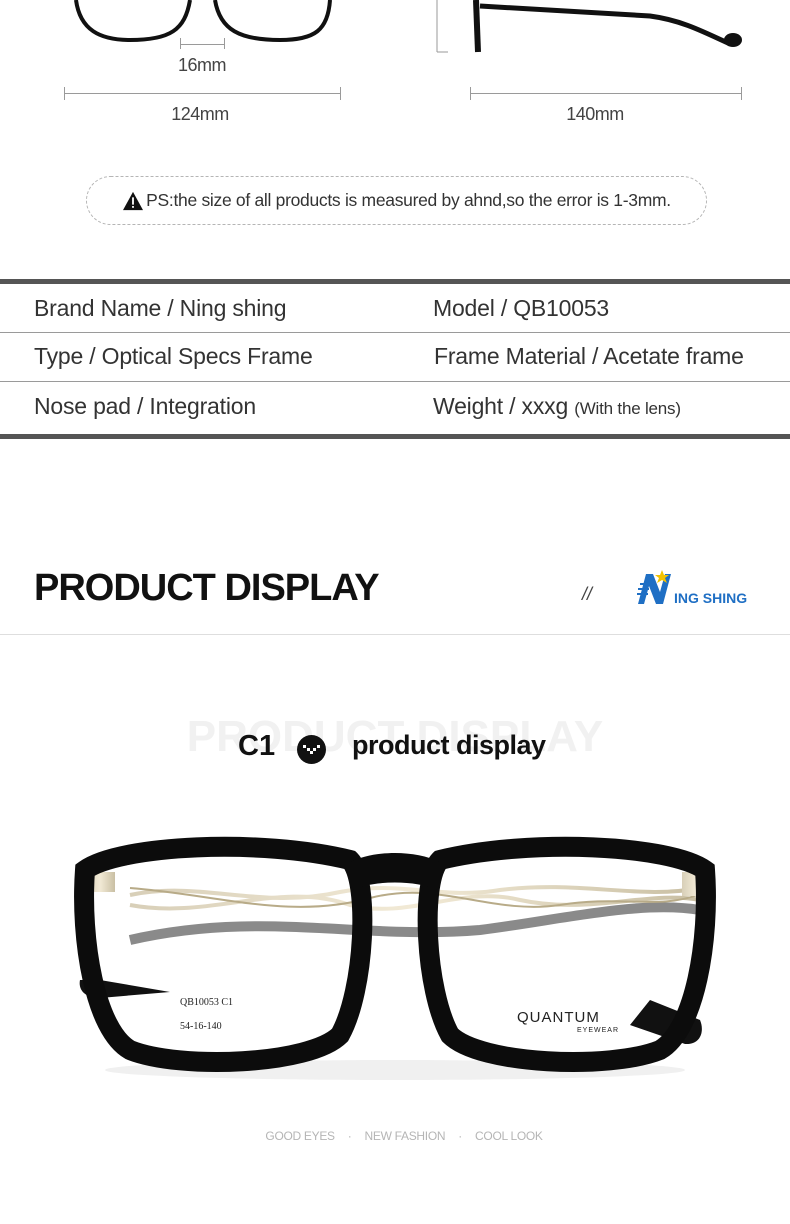  I want to click on spec-table-top-bar, so click(395, 281).